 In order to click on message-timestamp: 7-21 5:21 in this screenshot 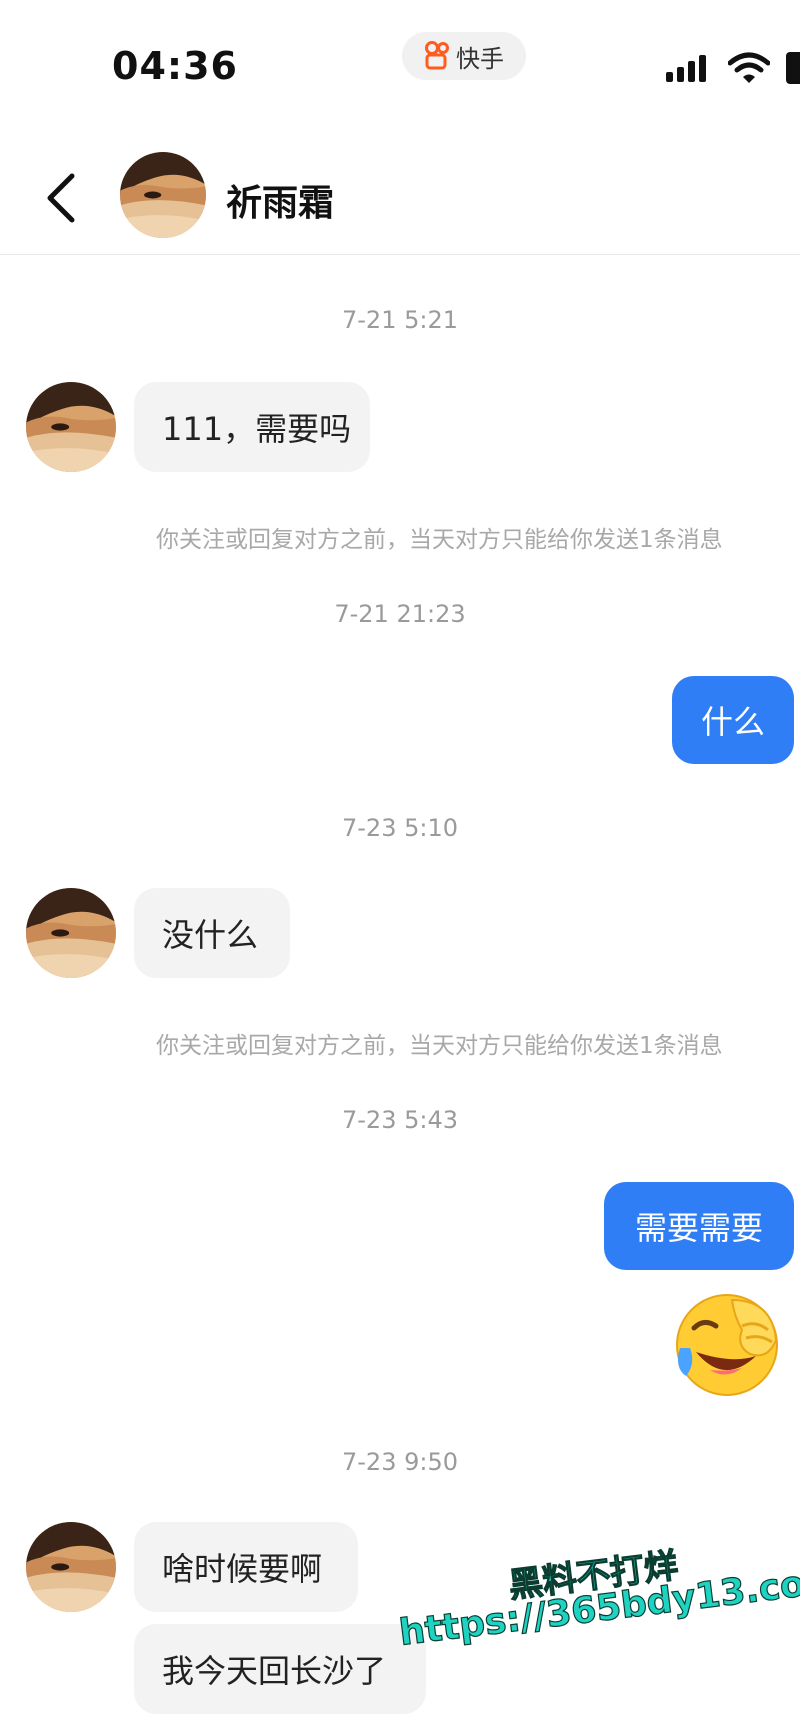, I will do `click(400, 320)`.